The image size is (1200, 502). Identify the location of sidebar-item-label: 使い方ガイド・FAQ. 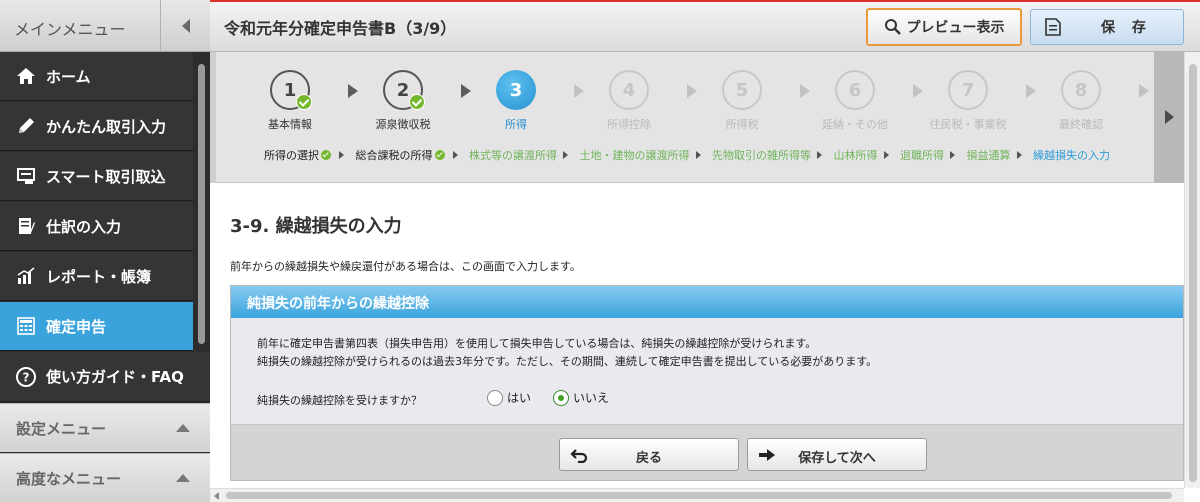
(115, 377).